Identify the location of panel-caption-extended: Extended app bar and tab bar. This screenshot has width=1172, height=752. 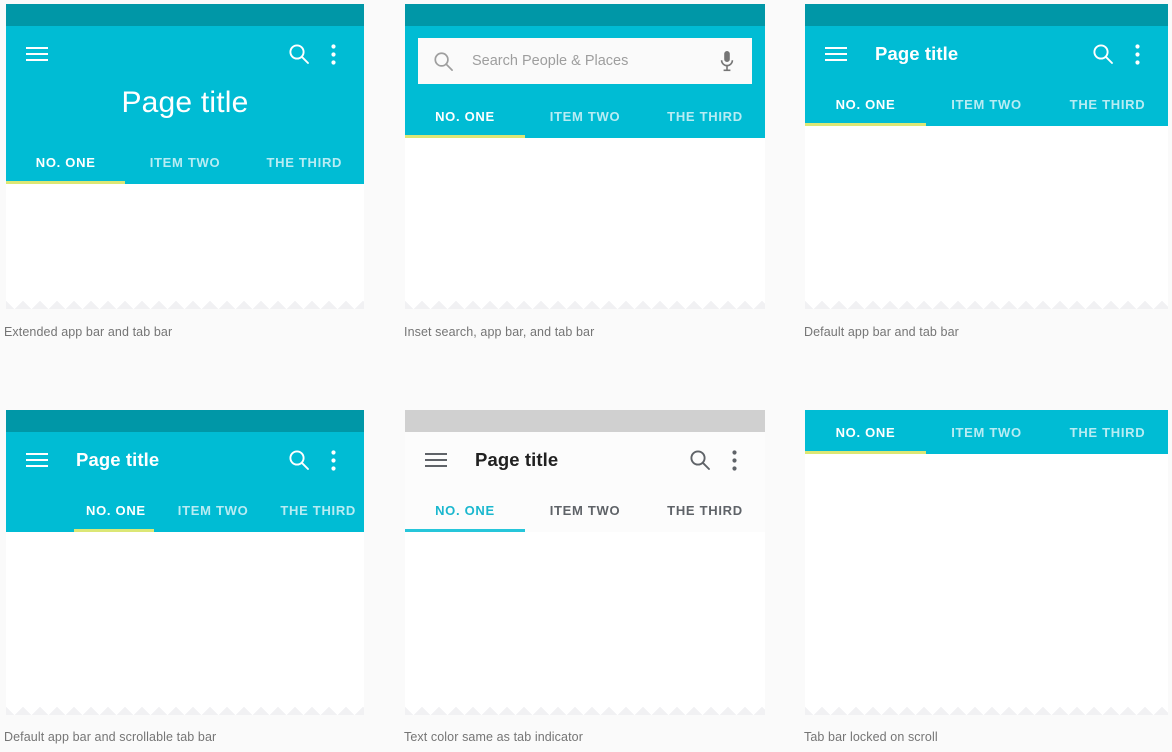
(88, 332).